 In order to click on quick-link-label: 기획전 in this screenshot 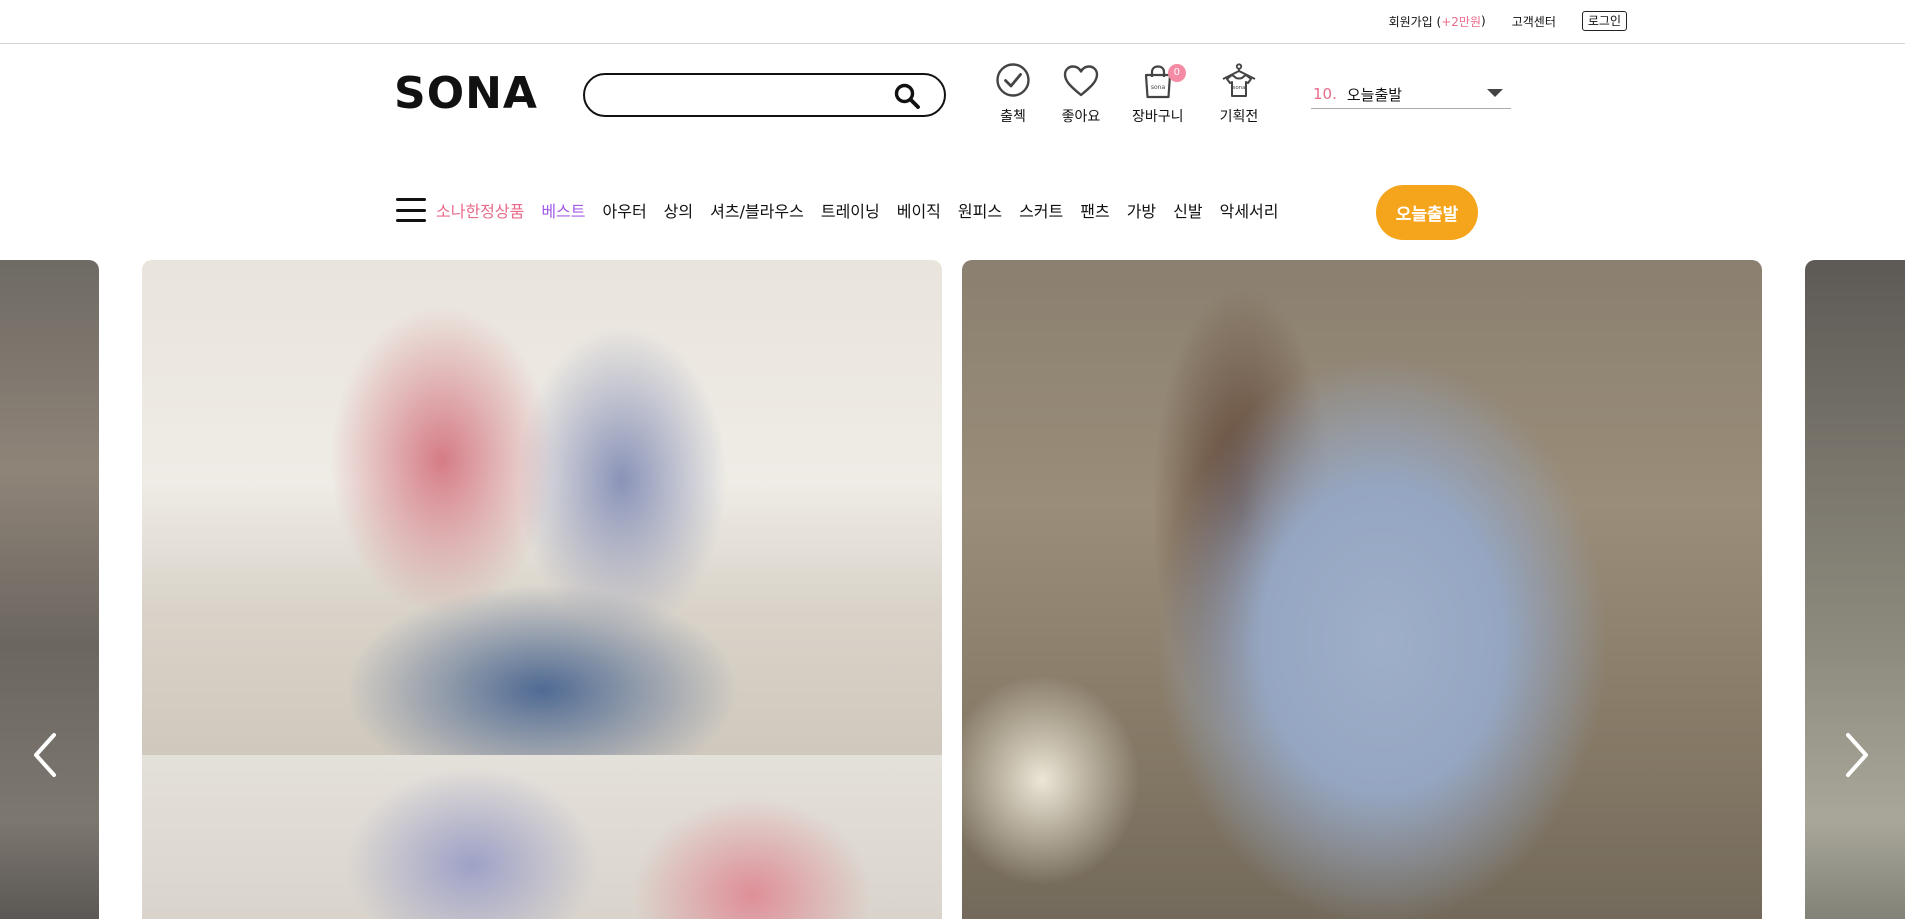, I will do `click(1239, 117)`.